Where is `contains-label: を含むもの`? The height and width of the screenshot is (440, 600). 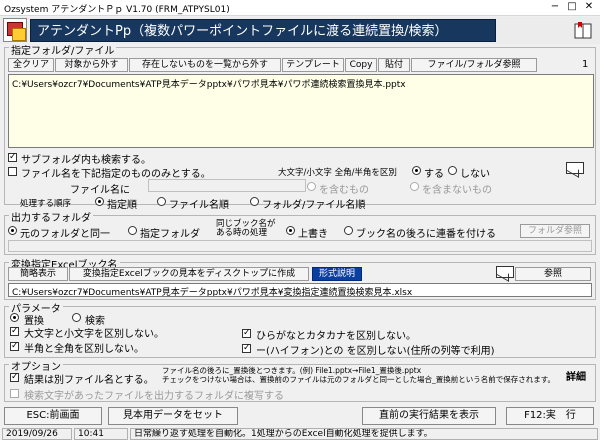
contains-label: を含むもの is located at coordinates (344, 190).